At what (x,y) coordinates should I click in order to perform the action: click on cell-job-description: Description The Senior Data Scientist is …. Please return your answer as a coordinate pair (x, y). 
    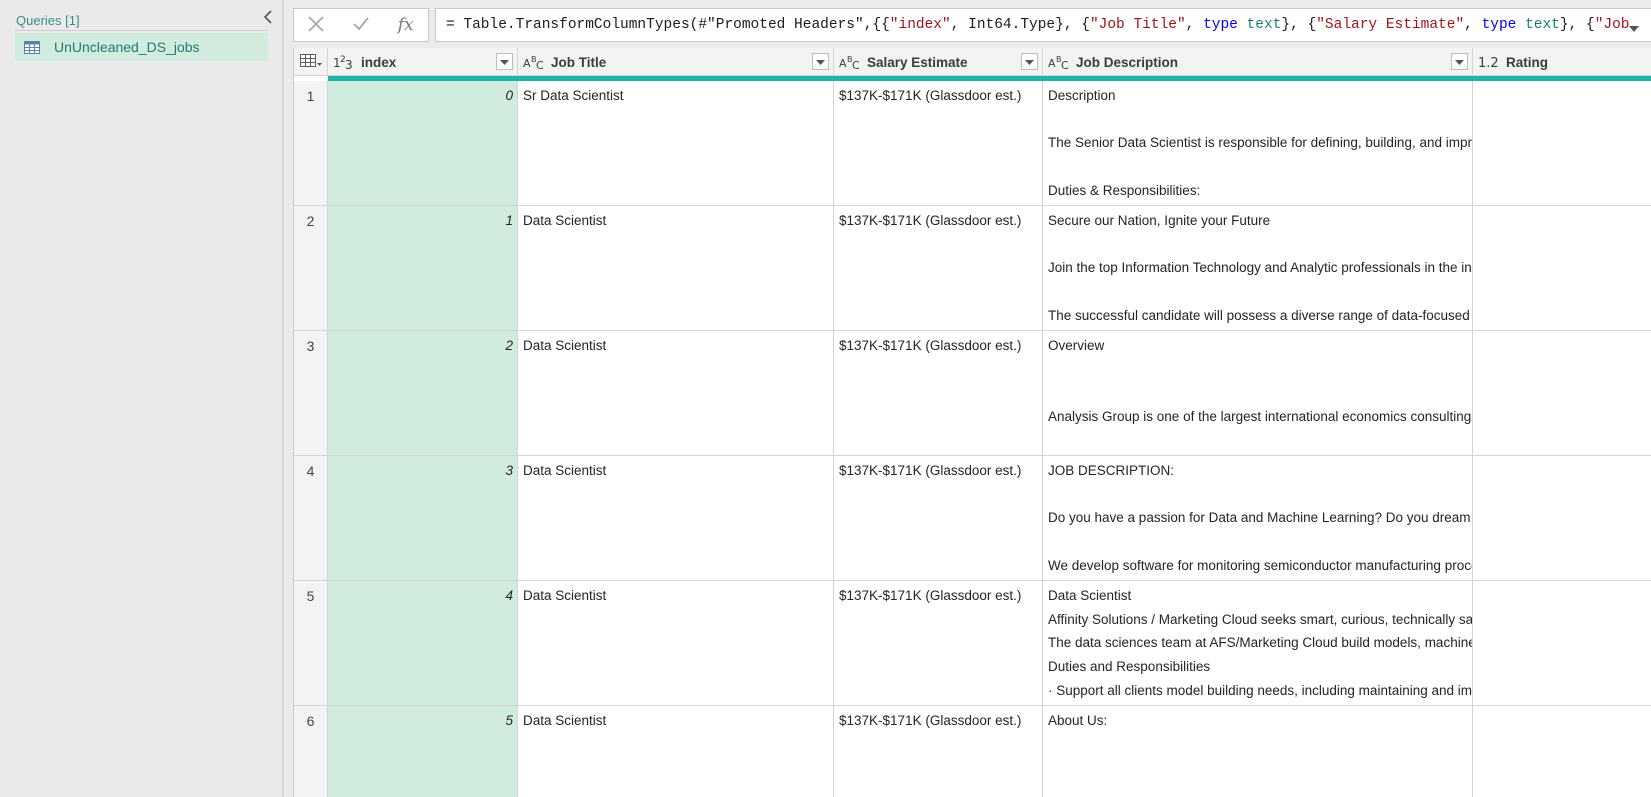
    Looking at the image, I should click on (1258, 143).